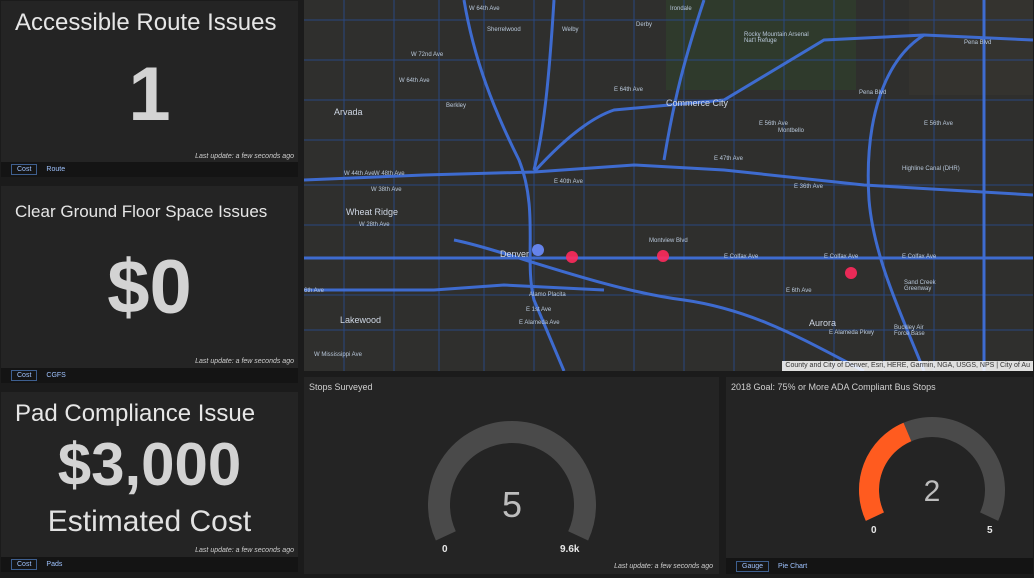 This screenshot has width=1034, height=578. I want to click on map-label: Sand Creek Greenway, so click(920, 286).